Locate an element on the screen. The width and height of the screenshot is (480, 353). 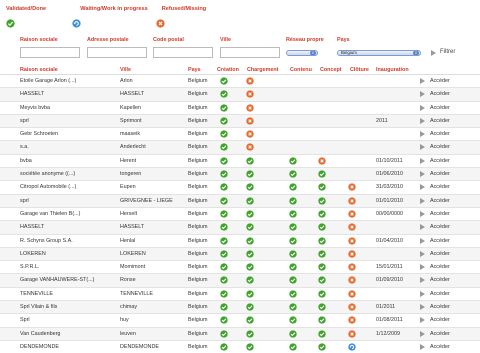
cell-raison: sociétée anonyme ((...) is located at coordinates (48, 174).